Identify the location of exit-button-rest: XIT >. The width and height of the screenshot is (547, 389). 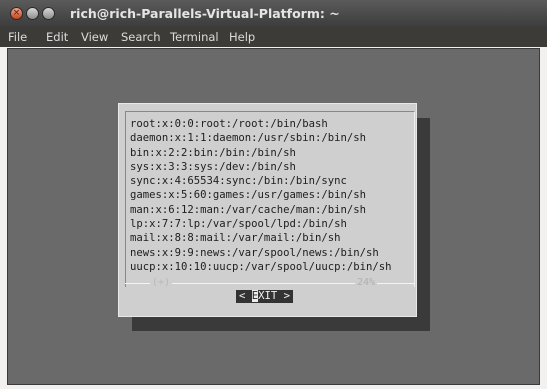
(274, 296).